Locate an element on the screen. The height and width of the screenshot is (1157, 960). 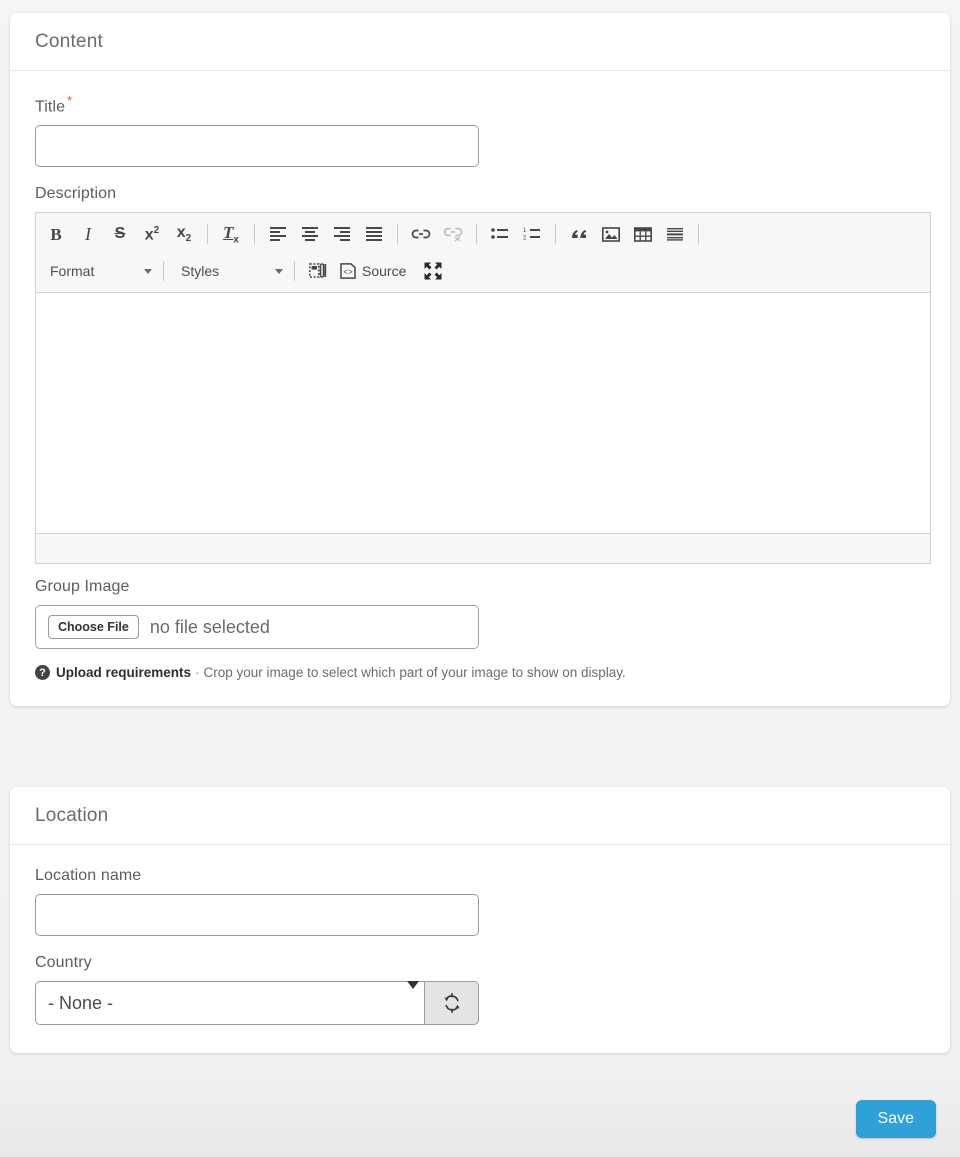
editor-toolbar-row-1: B I S x2 x2 Tx 1 2 is located at coordinates (483, 234).